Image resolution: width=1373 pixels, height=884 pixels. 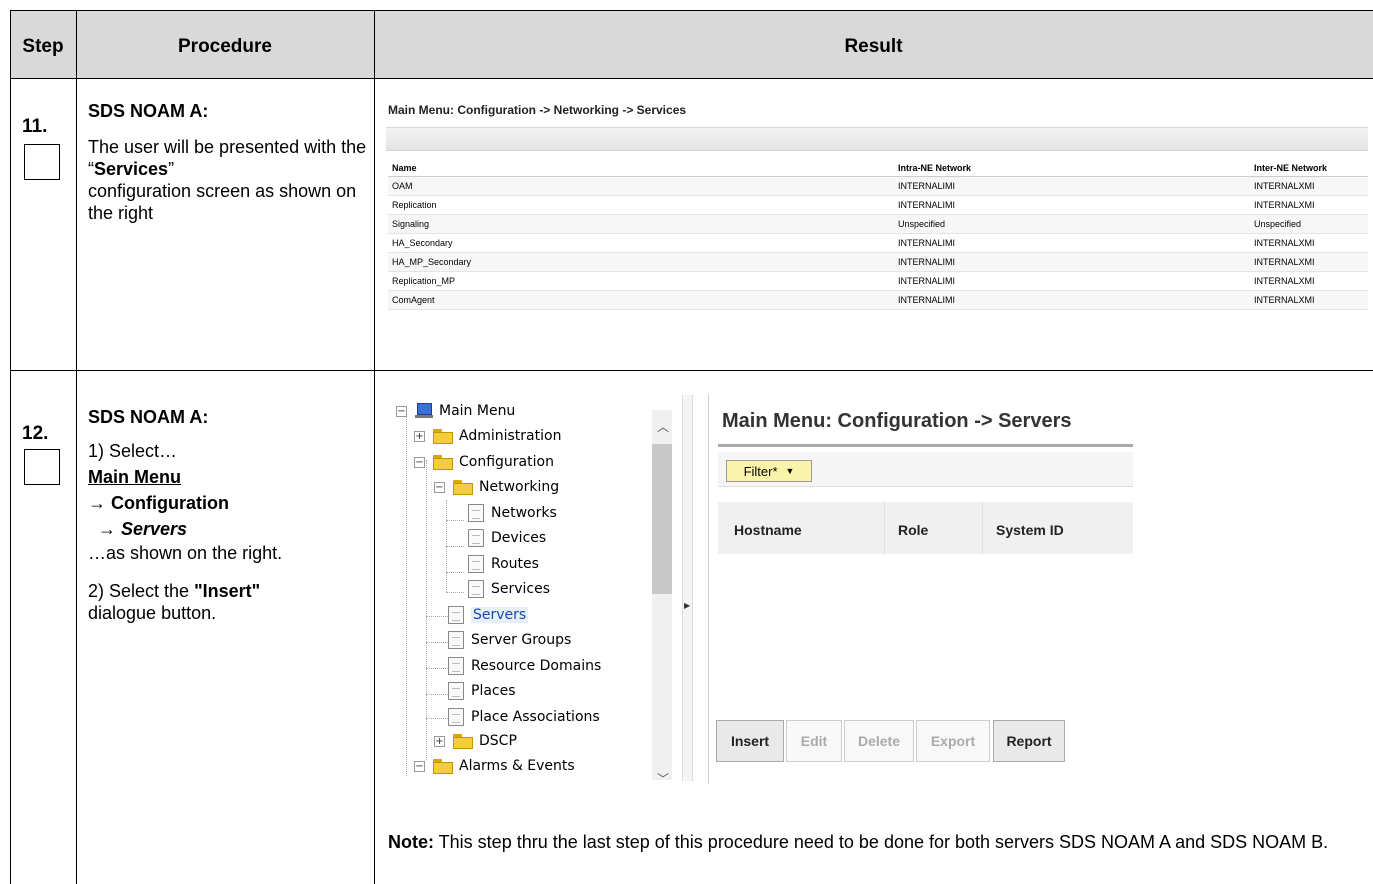 What do you see at coordinates (663, 778) in the screenshot?
I see `scroll-down-icon: ﹀` at bounding box center [663, 778].